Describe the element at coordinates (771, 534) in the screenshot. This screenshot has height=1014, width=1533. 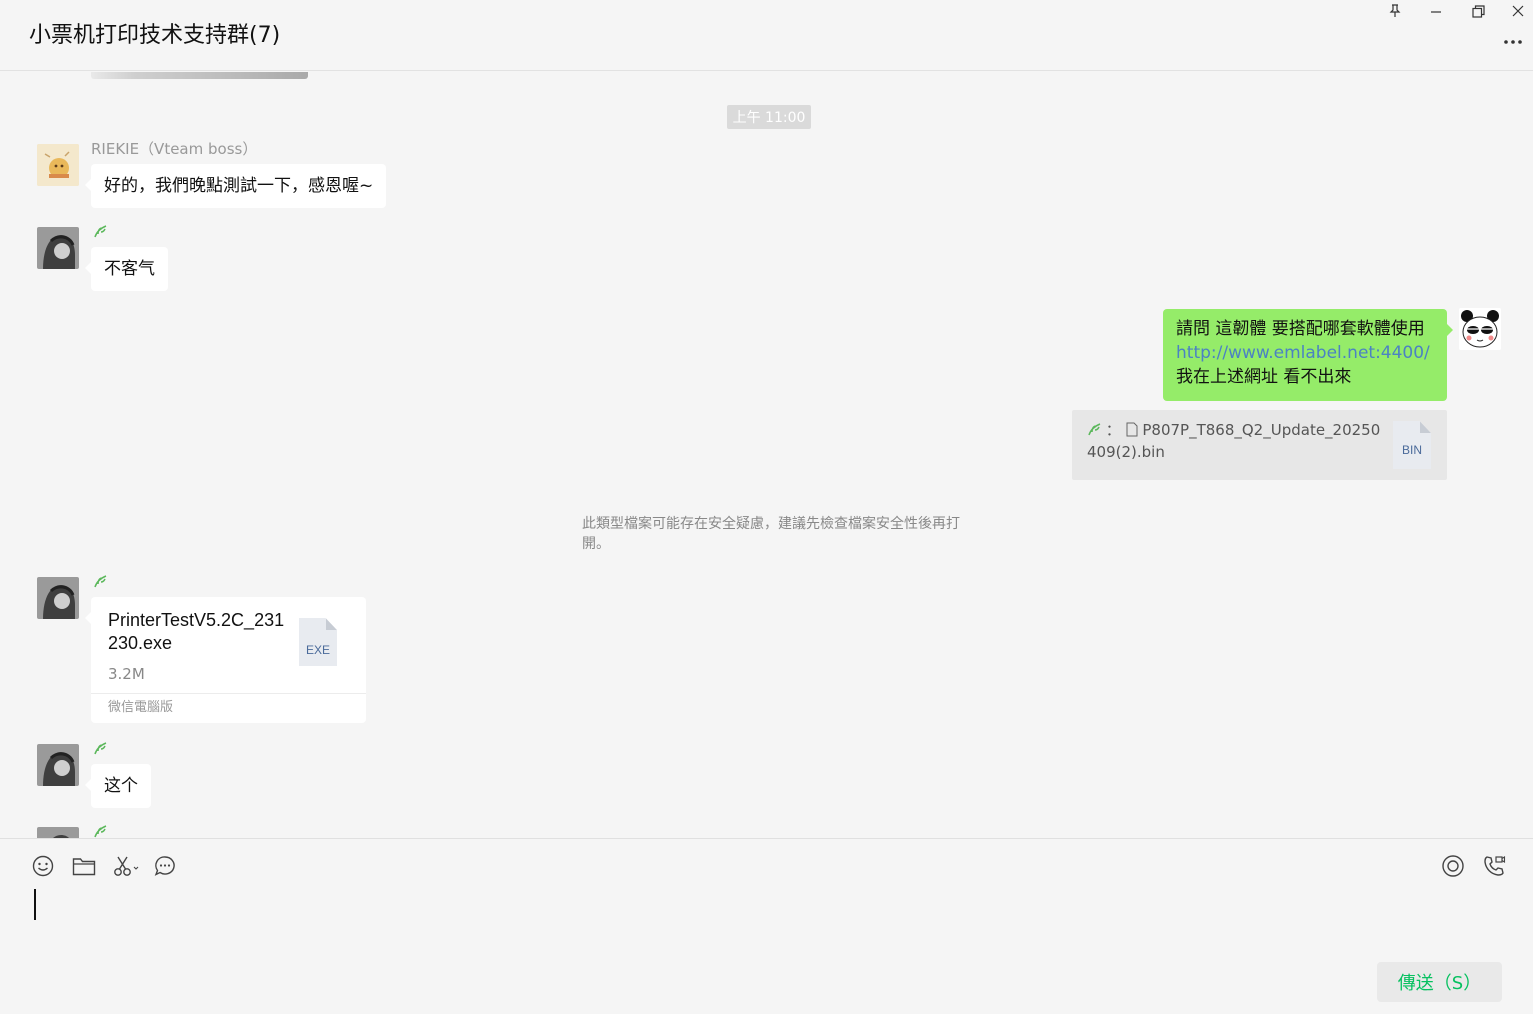
I see `security-notice: 此類型檔案可能存在安全疑慮，建議先檢查檔案安全性後再打開。` at that location.